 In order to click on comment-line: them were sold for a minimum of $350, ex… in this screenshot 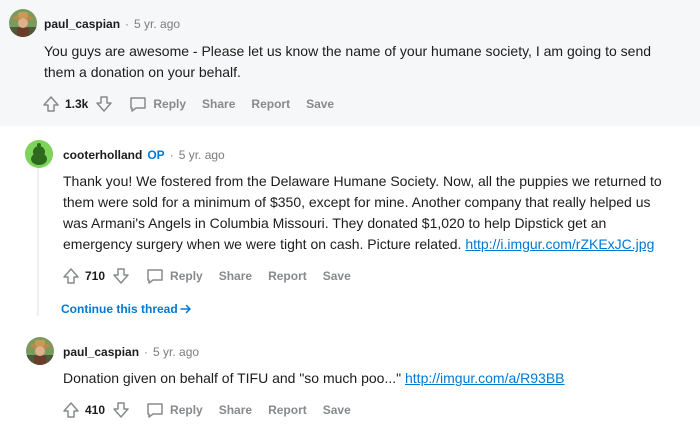, I will do `click(357, 202)`.